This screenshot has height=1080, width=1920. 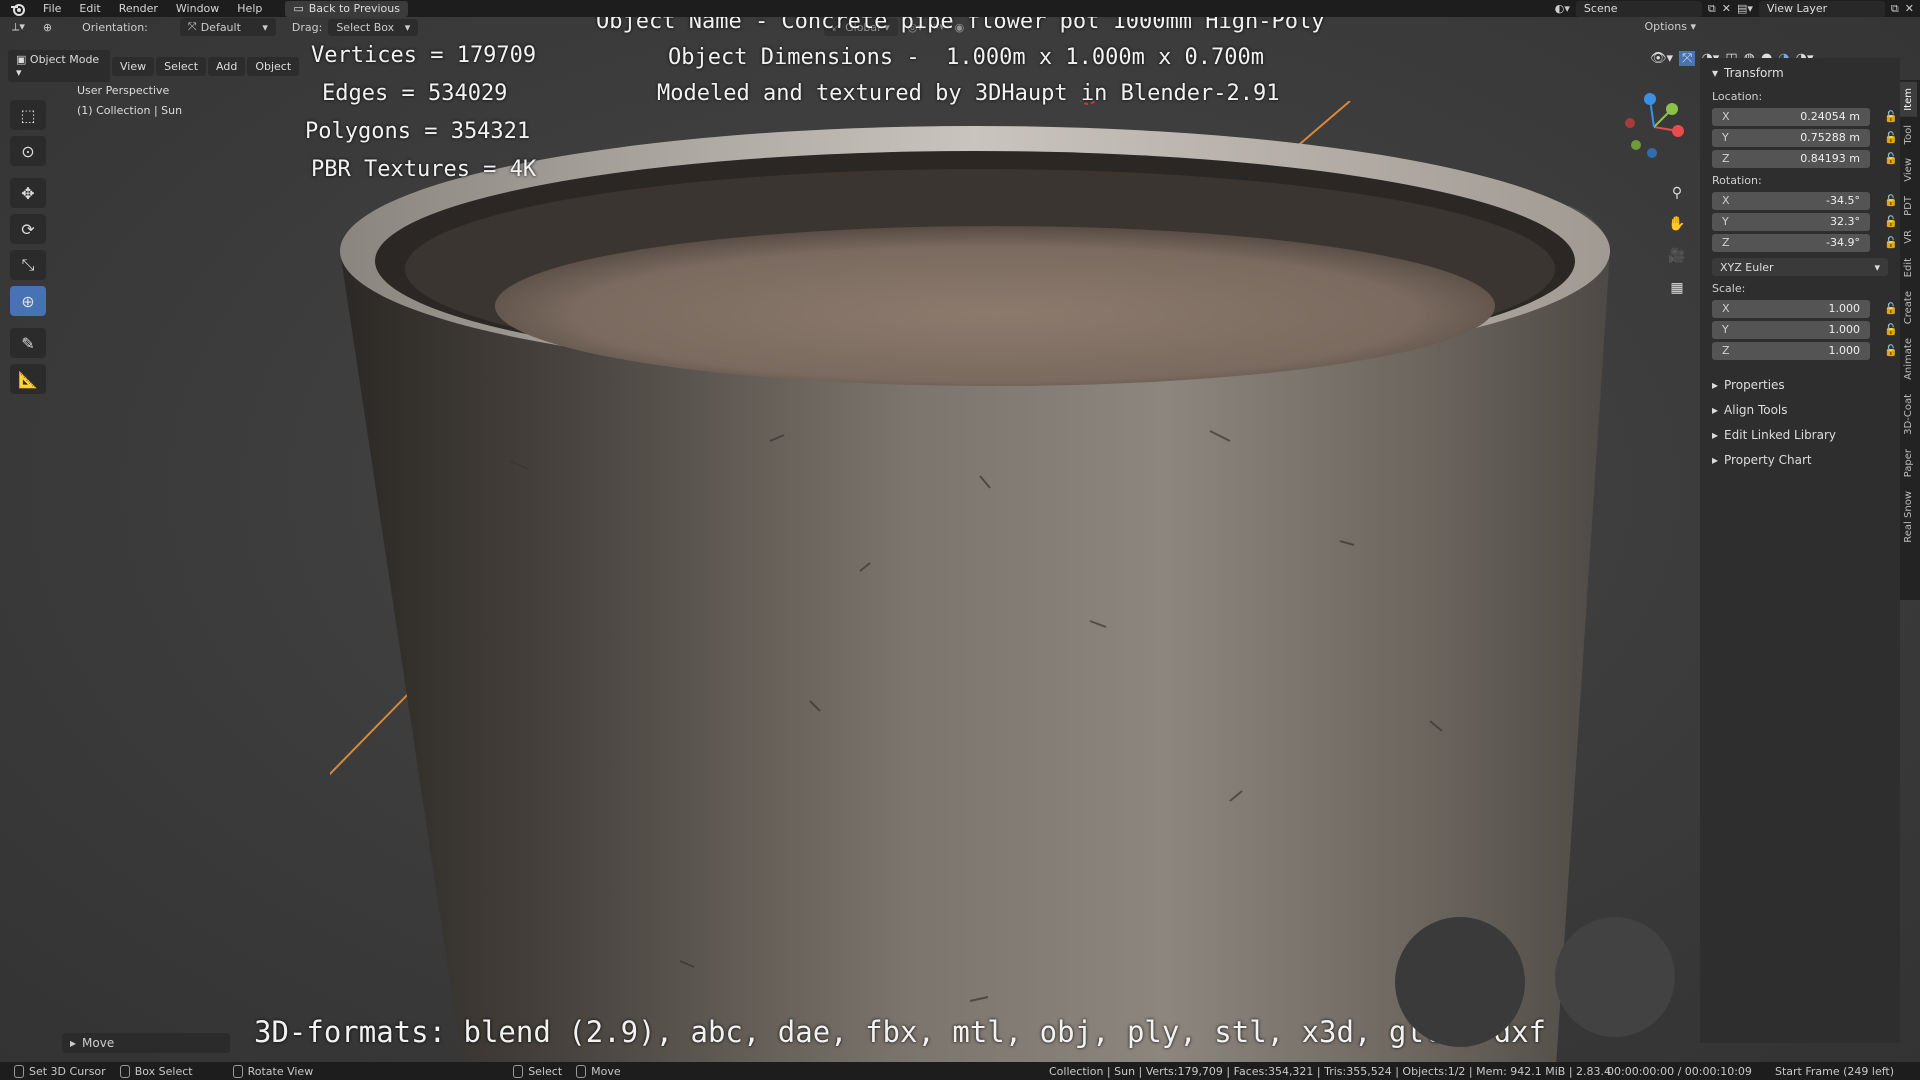 What do you see at coordinates (424, 55) in the screenshot?
I see `vertices-count: Vertices = 179709` at bounding box center [424, 55].